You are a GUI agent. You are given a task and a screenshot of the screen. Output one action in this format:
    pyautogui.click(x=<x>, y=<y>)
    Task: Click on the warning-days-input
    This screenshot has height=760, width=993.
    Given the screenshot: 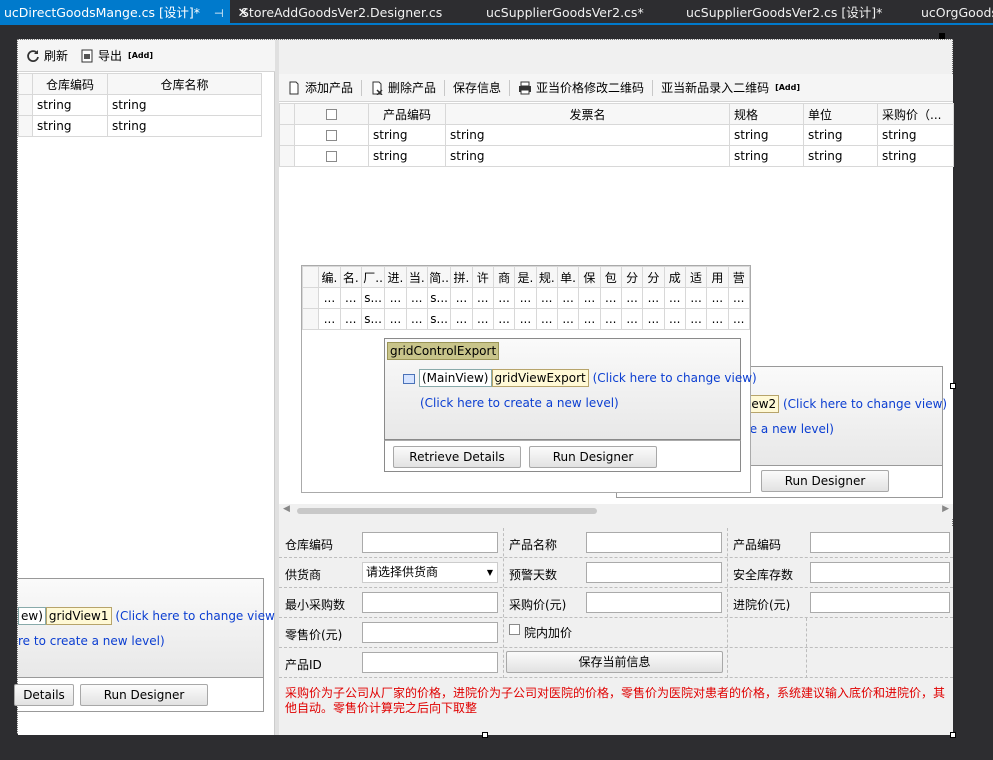 What is the action you would take?
    pyautogui.click(x=654, y=572)
    